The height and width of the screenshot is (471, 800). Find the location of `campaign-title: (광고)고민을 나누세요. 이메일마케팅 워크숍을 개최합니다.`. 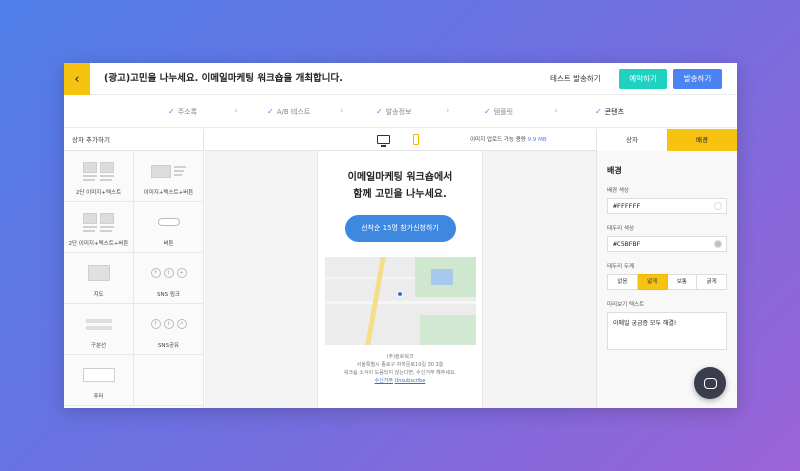

campaign-title: (광고)고민을 나누세요. 이메일마케팅 워크숍을 개최합니다. is located at coordinates (223, 78).